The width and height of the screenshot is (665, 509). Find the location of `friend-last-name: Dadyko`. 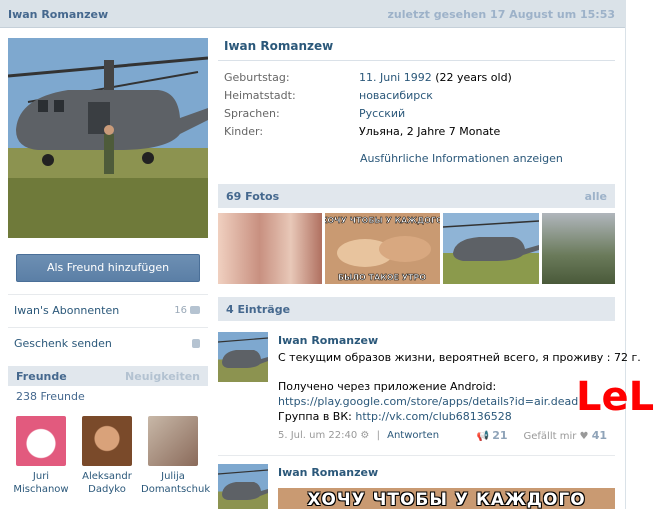

friend-last-name: Dadyko is located at coordinates (107, 489).